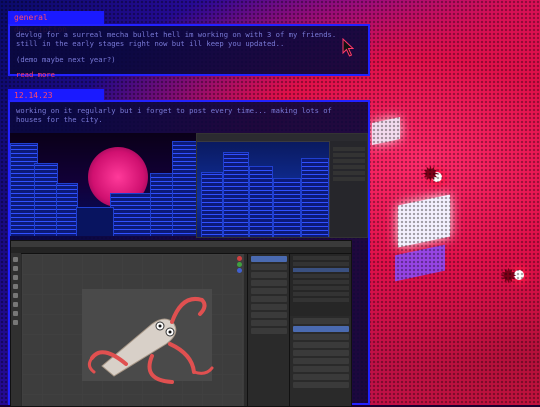 Image resolution: width=540 pixels, height=407 pixels. What do you see at coordinates (189, 74) in the screenshot?
I see `read-more-link: read more` at bounding box center [189, 74].